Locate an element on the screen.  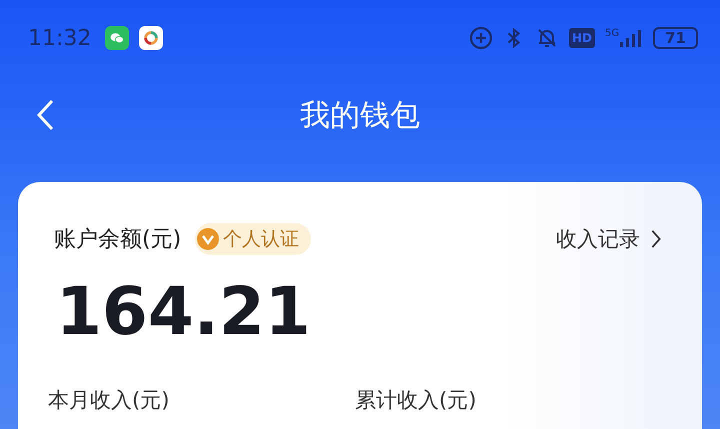
chat-app-icon is located at coordinates (117, 38).